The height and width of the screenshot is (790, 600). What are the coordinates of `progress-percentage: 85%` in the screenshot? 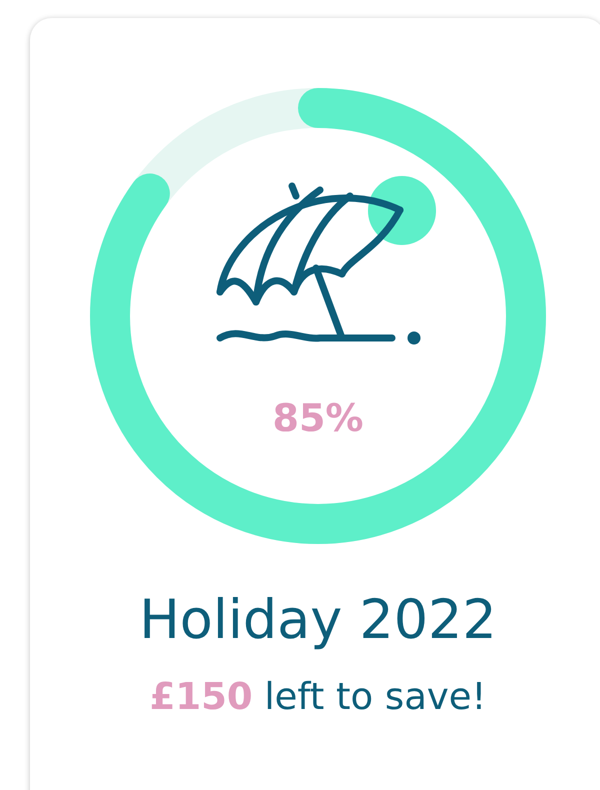 It's located at (318, 418).